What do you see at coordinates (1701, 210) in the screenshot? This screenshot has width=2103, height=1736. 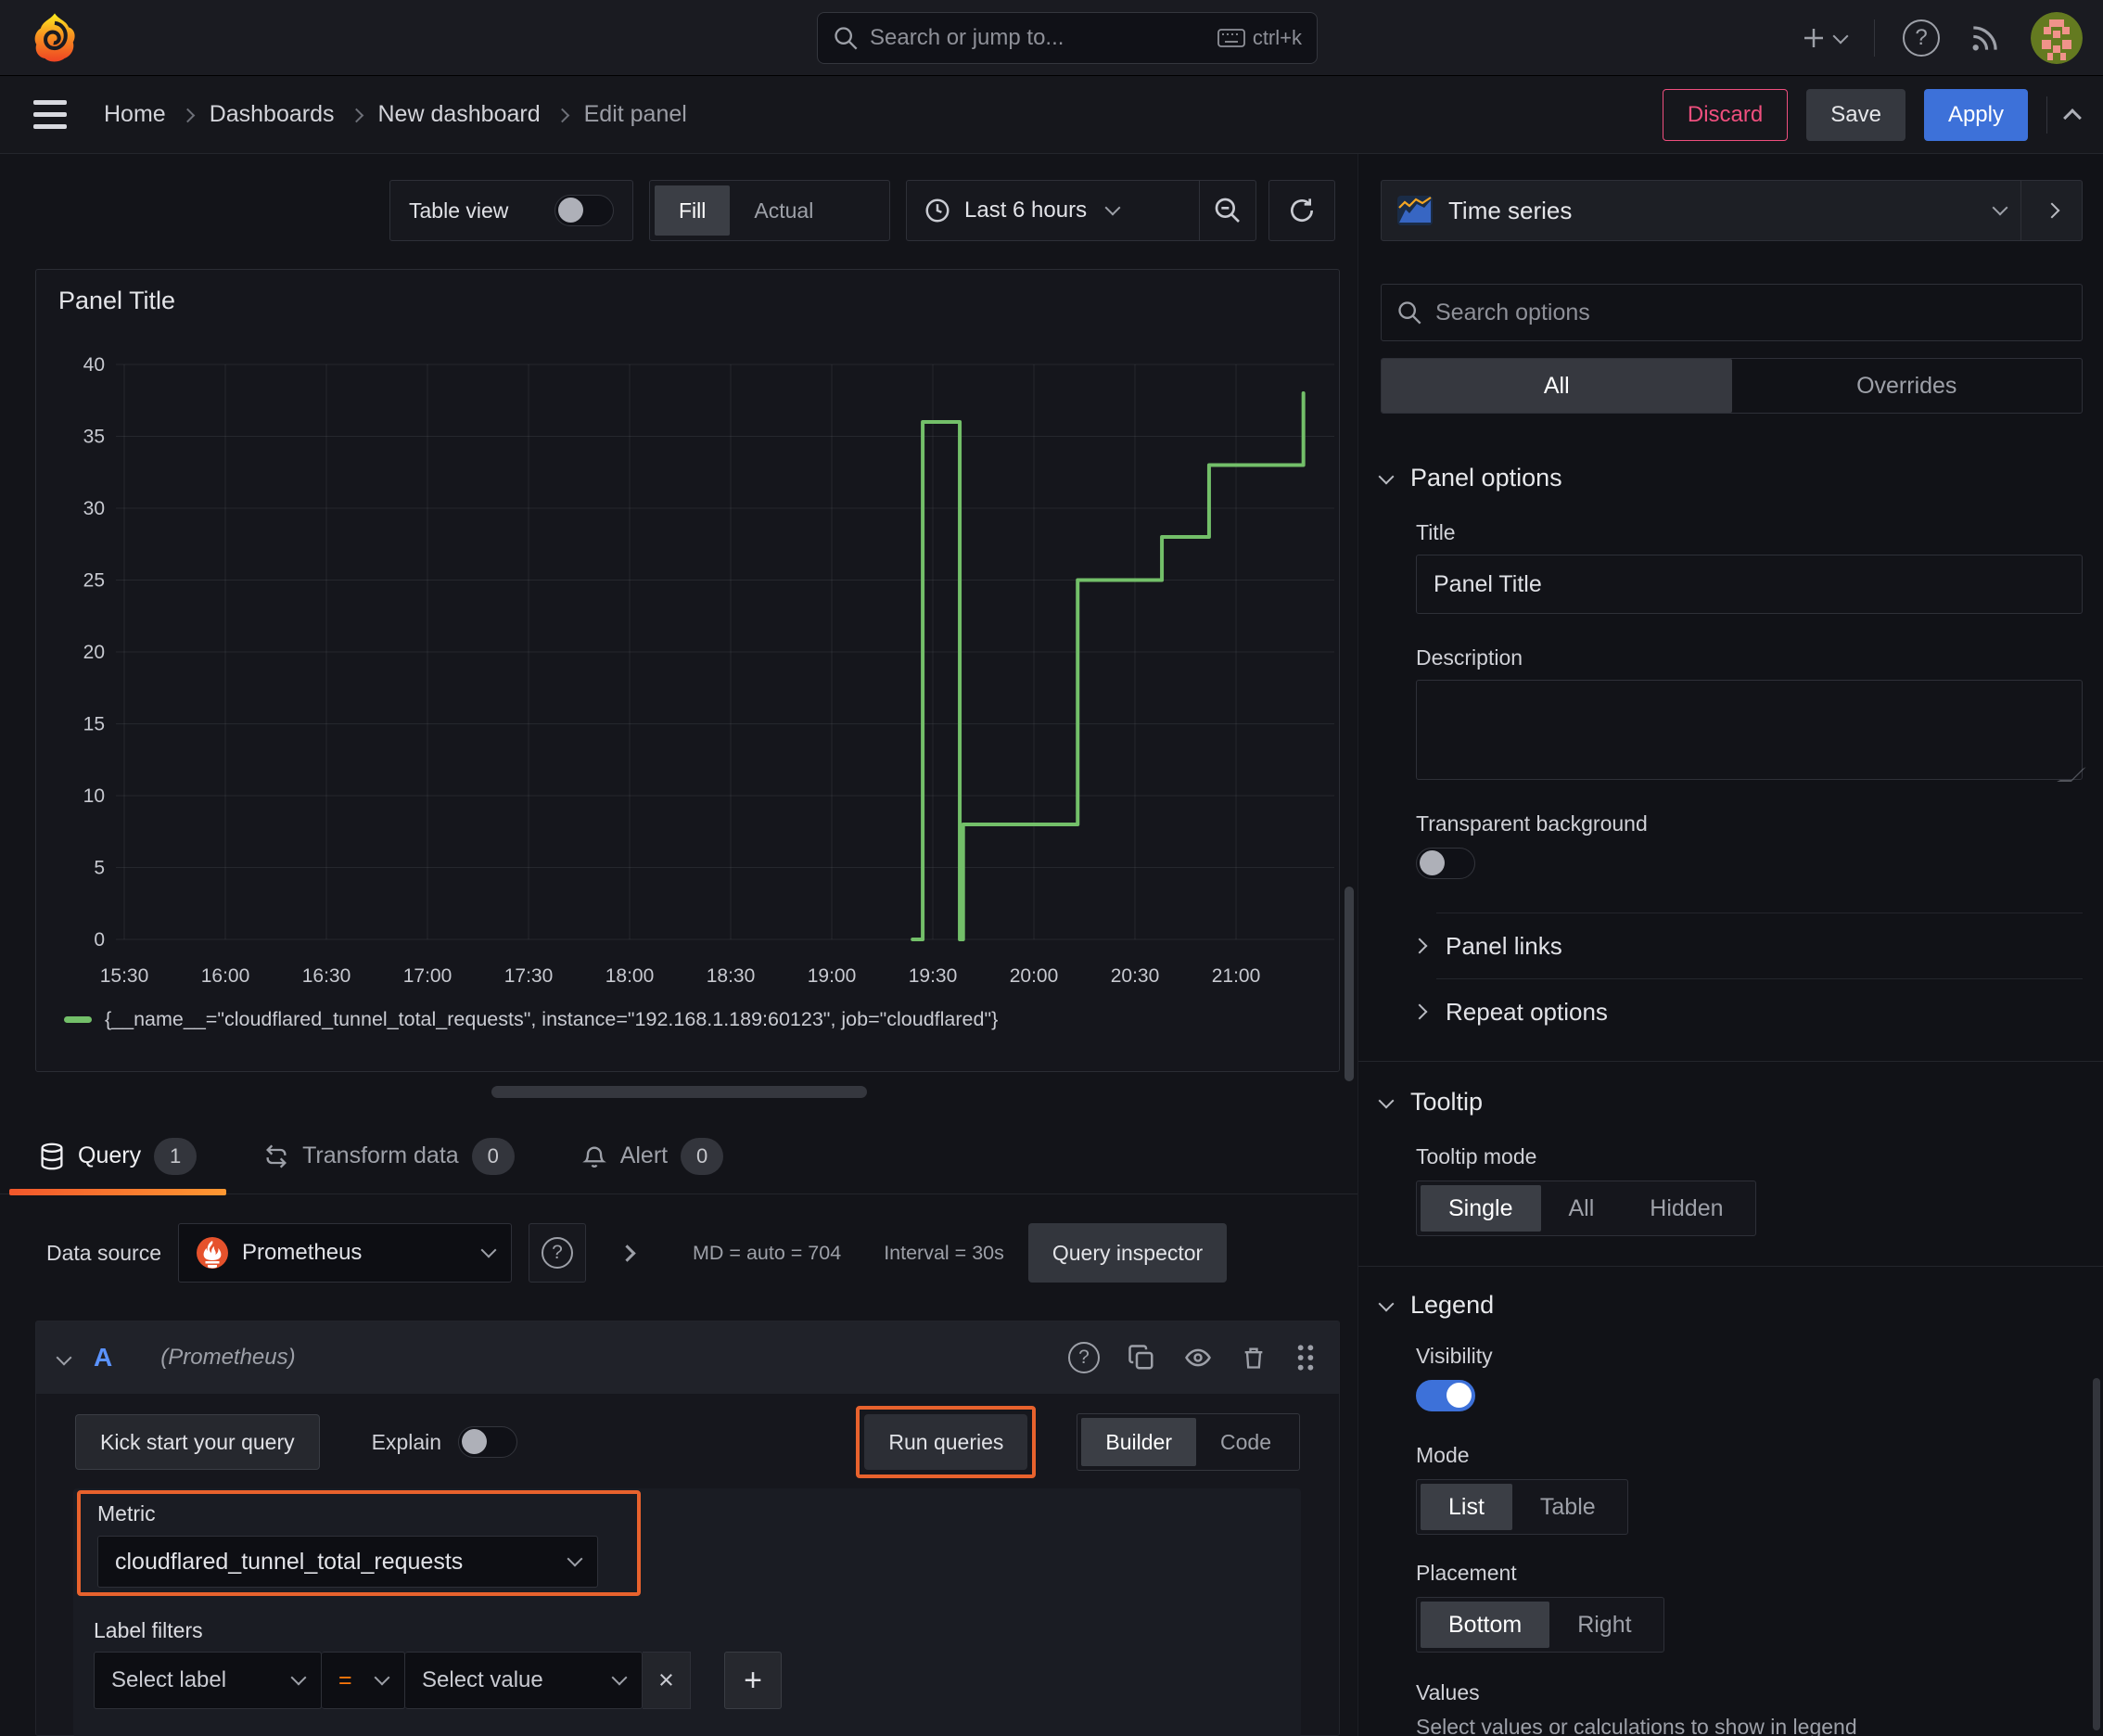 I see `visualization-picker: Time series` at bounding box center [1701, 210].